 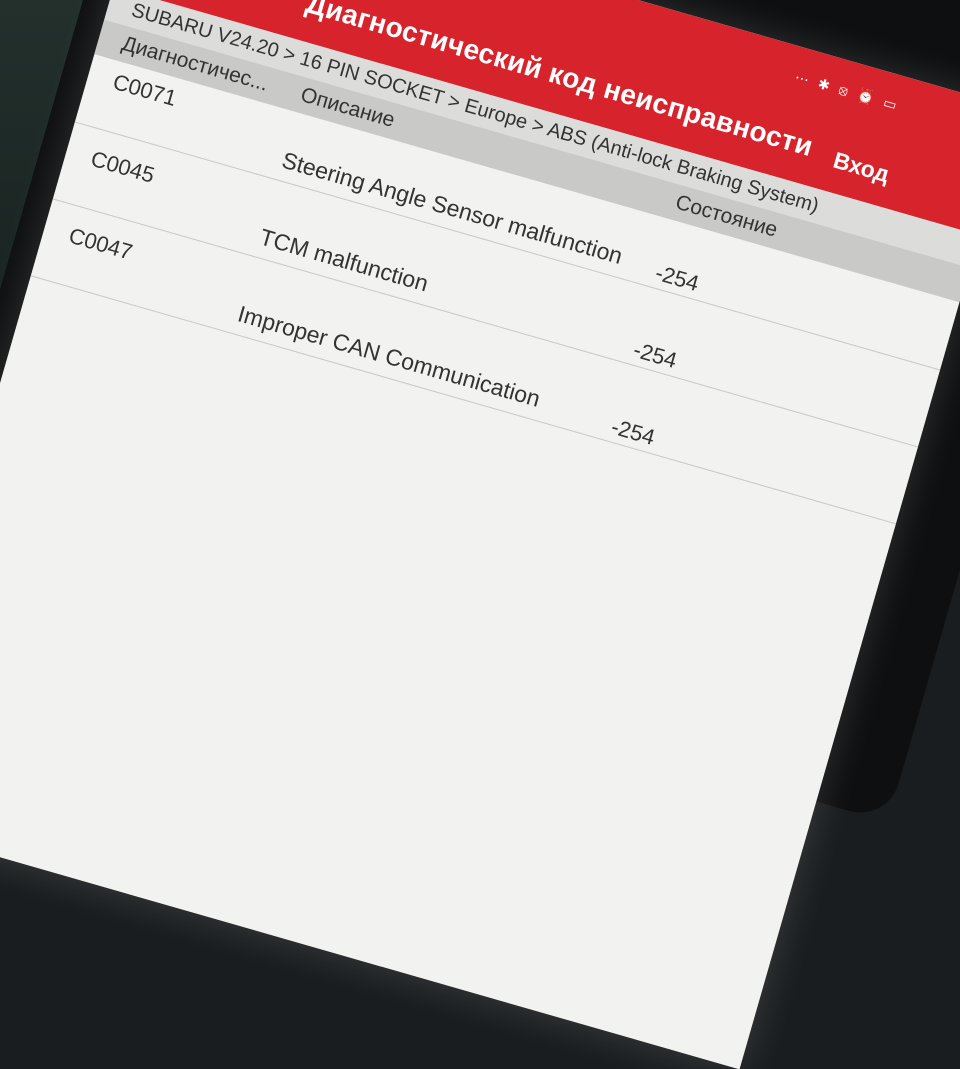 I want to click on login-button: Вход, so click(x=861, y=168).